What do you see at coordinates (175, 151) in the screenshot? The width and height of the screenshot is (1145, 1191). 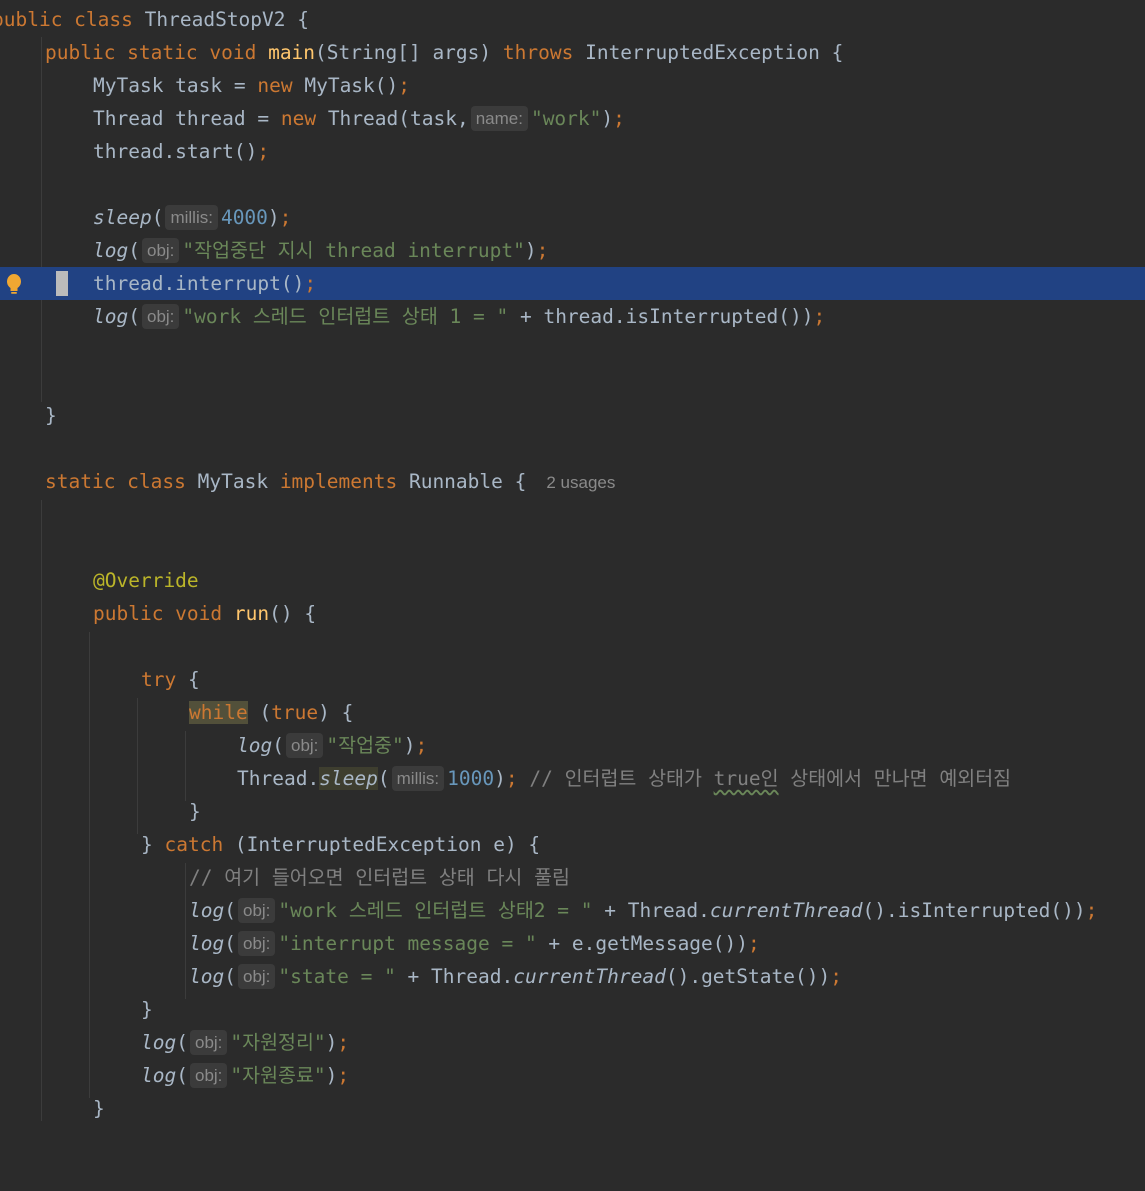 I see `code-text: thread.start()` at bounding box center [175, 151].